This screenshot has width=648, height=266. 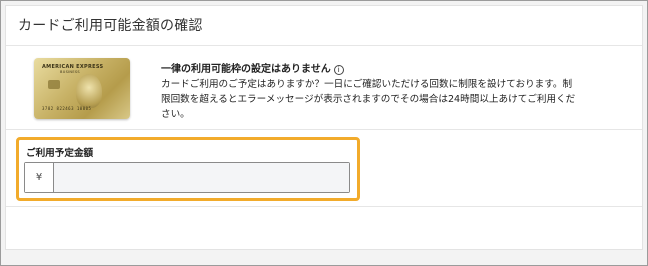 What do you see at coordinates (324, 26) in the screenshot?
I see `panel-header: カードご利用可能金額の確認` at bounding box center [324, 26].